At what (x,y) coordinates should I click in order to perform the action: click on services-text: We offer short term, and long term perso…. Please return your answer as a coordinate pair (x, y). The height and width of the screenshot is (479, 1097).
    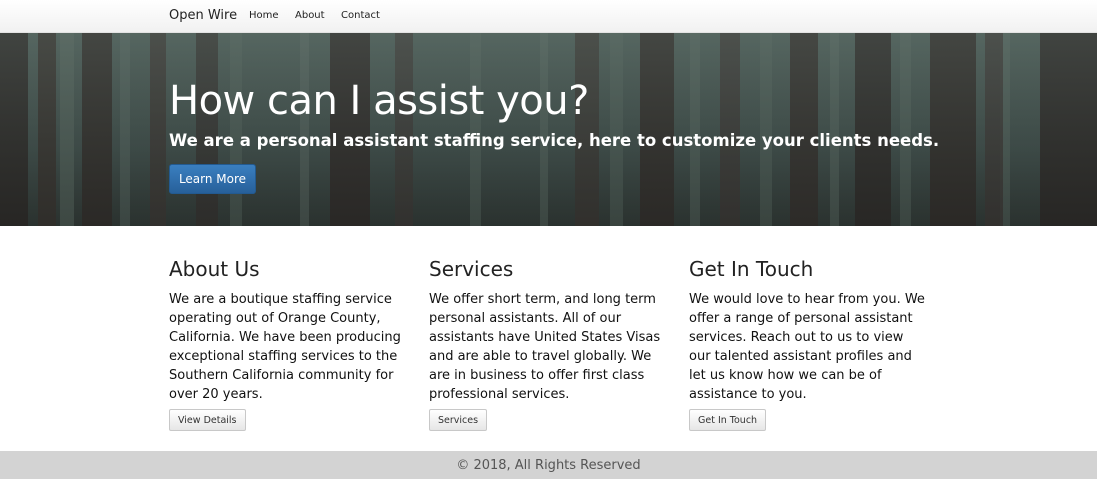
    Looking at the image, I should click on (545, 347).